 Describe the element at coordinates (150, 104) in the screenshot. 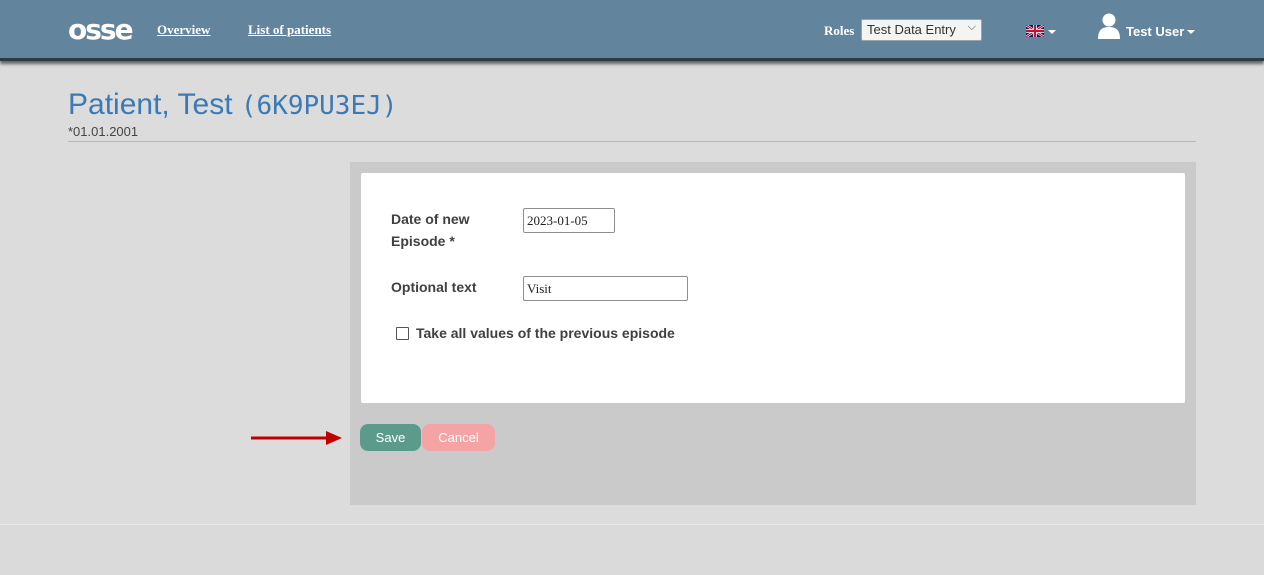

I see `patient-name: Patient, Test` at that location.